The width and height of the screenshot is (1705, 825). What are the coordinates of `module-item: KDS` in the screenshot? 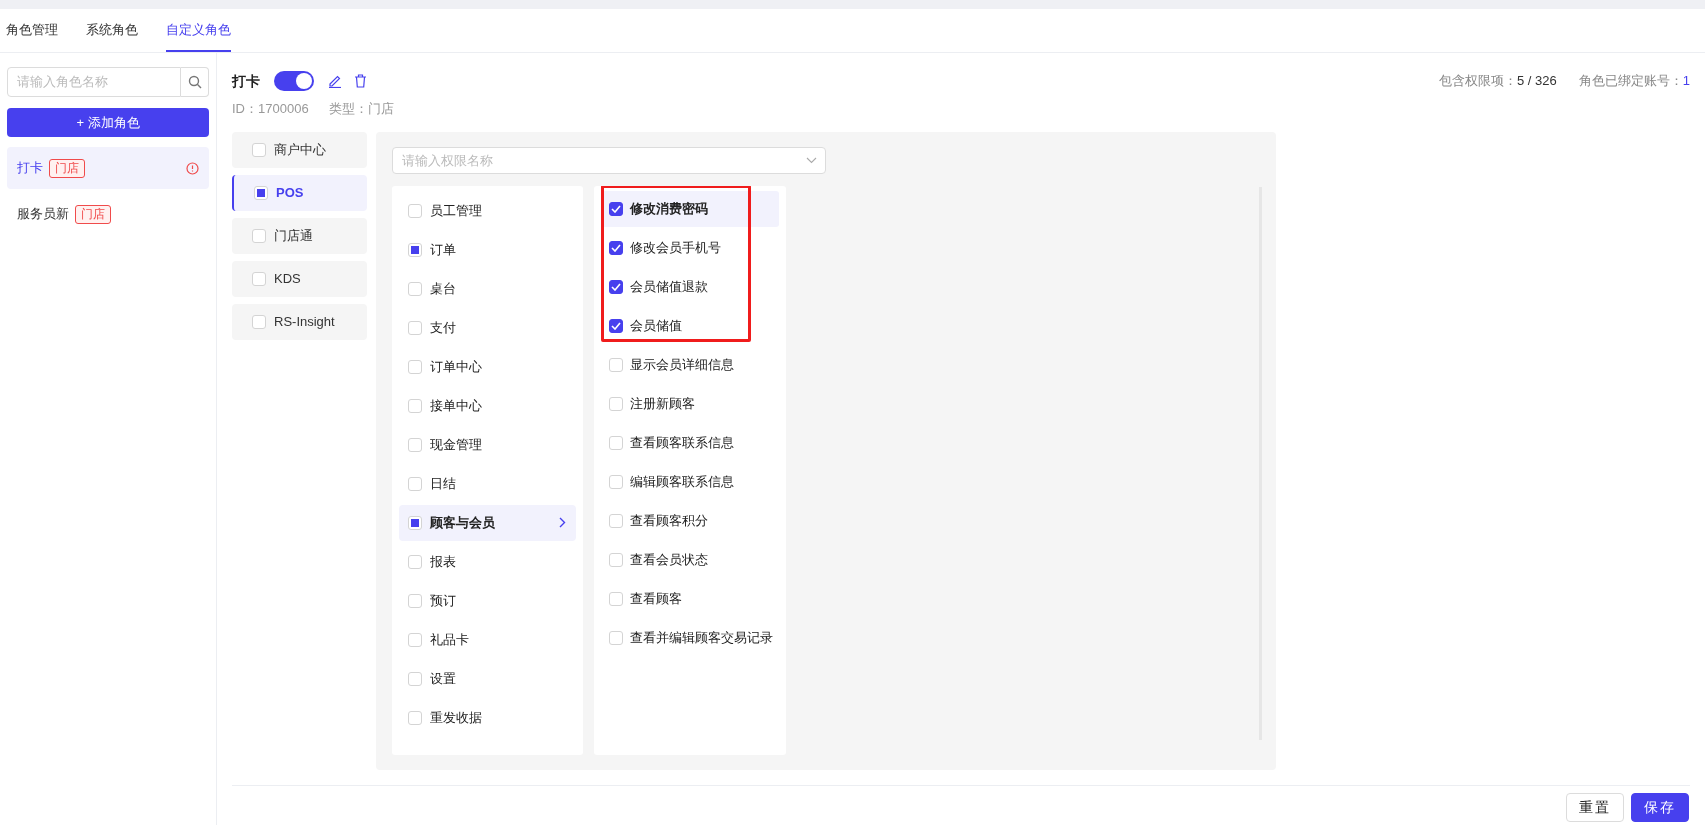 It's located at (299, 278).